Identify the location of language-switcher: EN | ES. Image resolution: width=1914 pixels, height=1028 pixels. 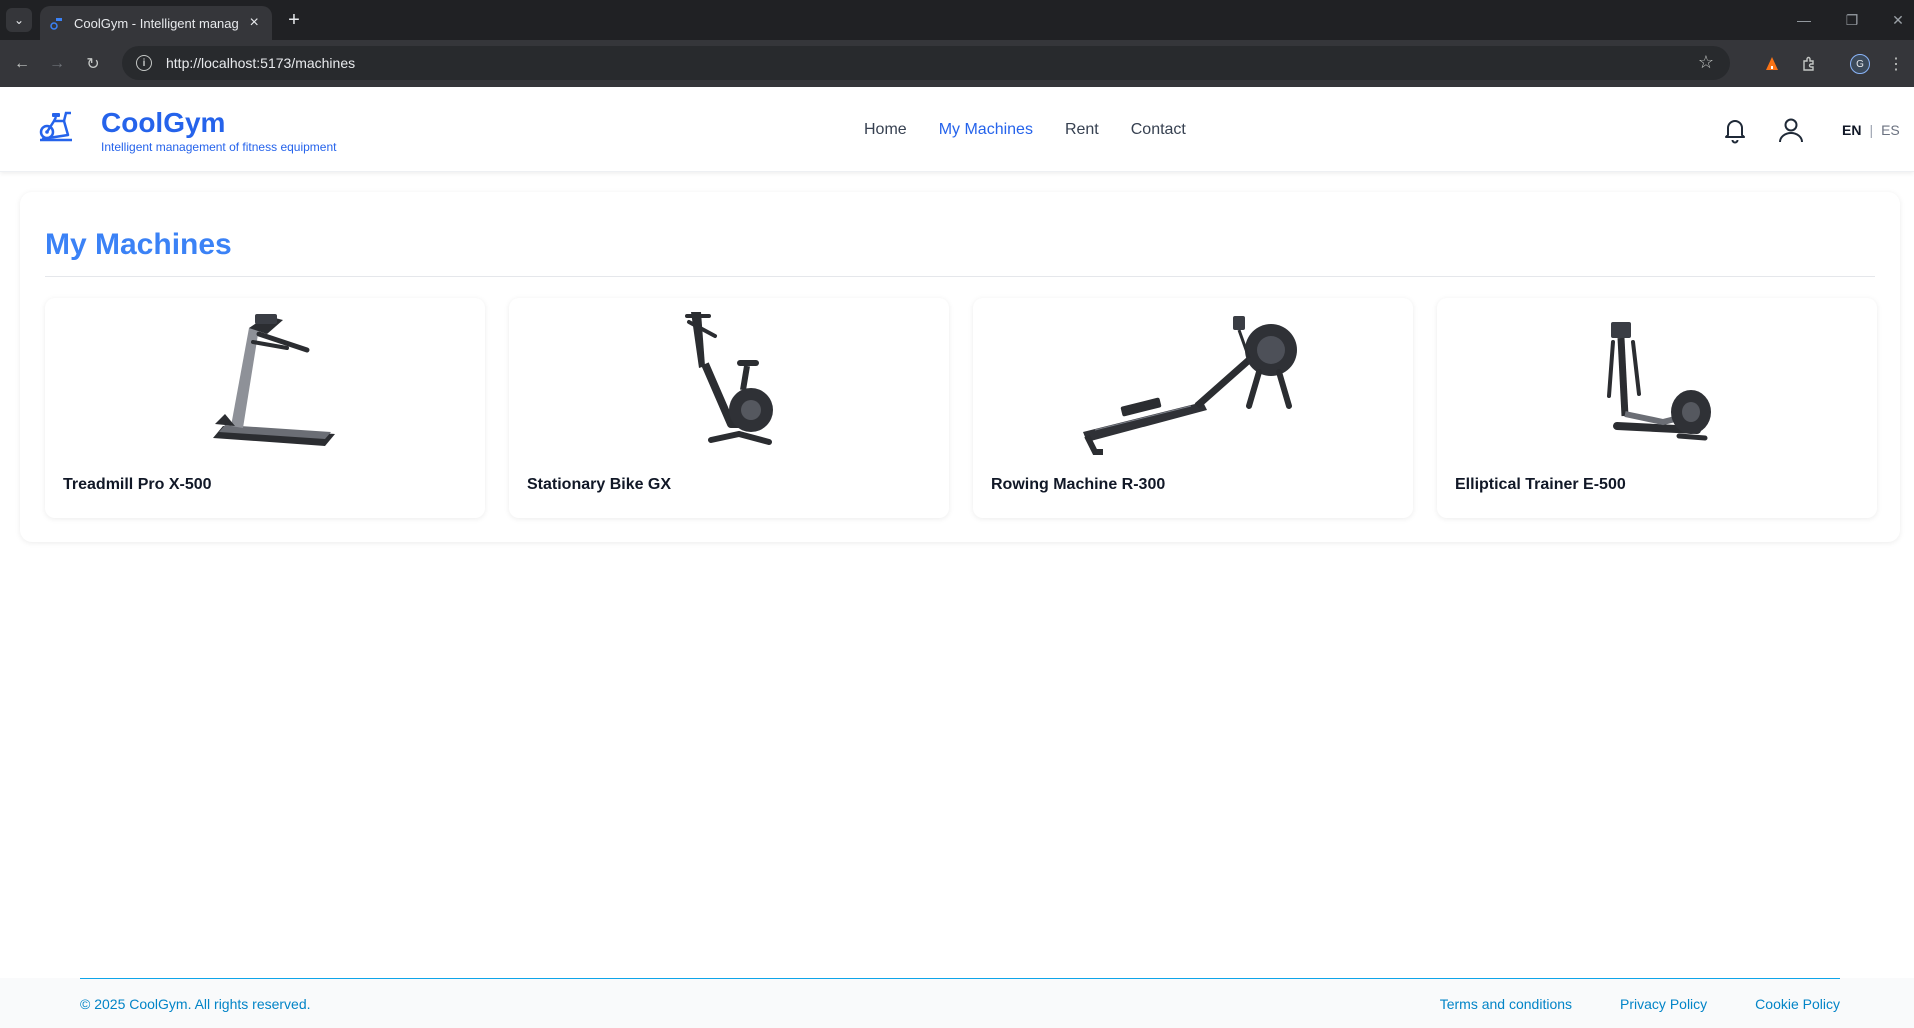
(1871, 130).